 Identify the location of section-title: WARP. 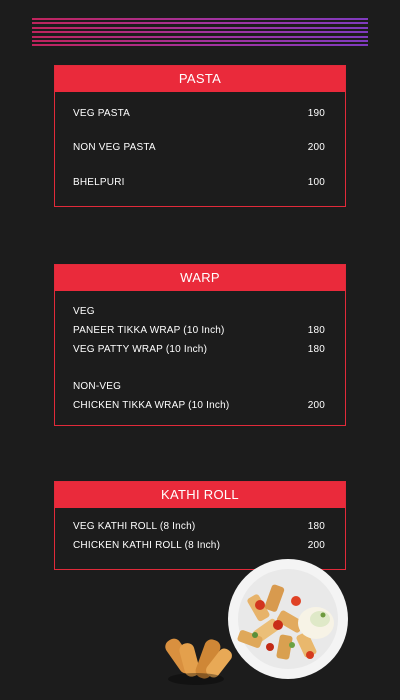
(200, 278).